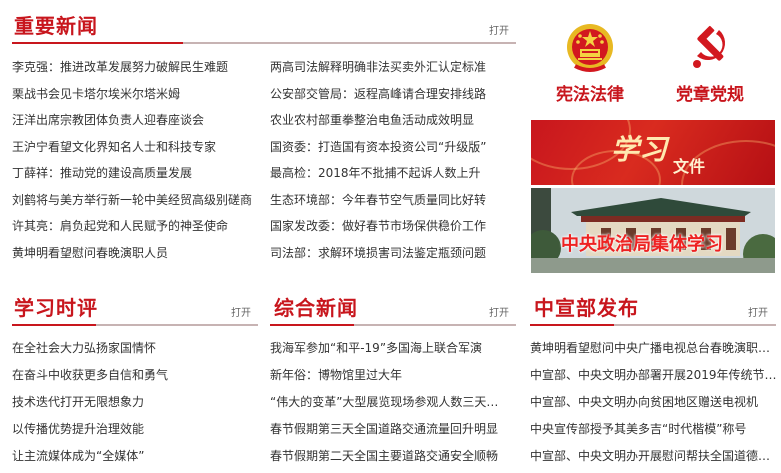 Image resolution: width=781 pixels, height=473 pixels. I want to click on list-item: 新年俗：博物馆里过大年, so click(393, 375).